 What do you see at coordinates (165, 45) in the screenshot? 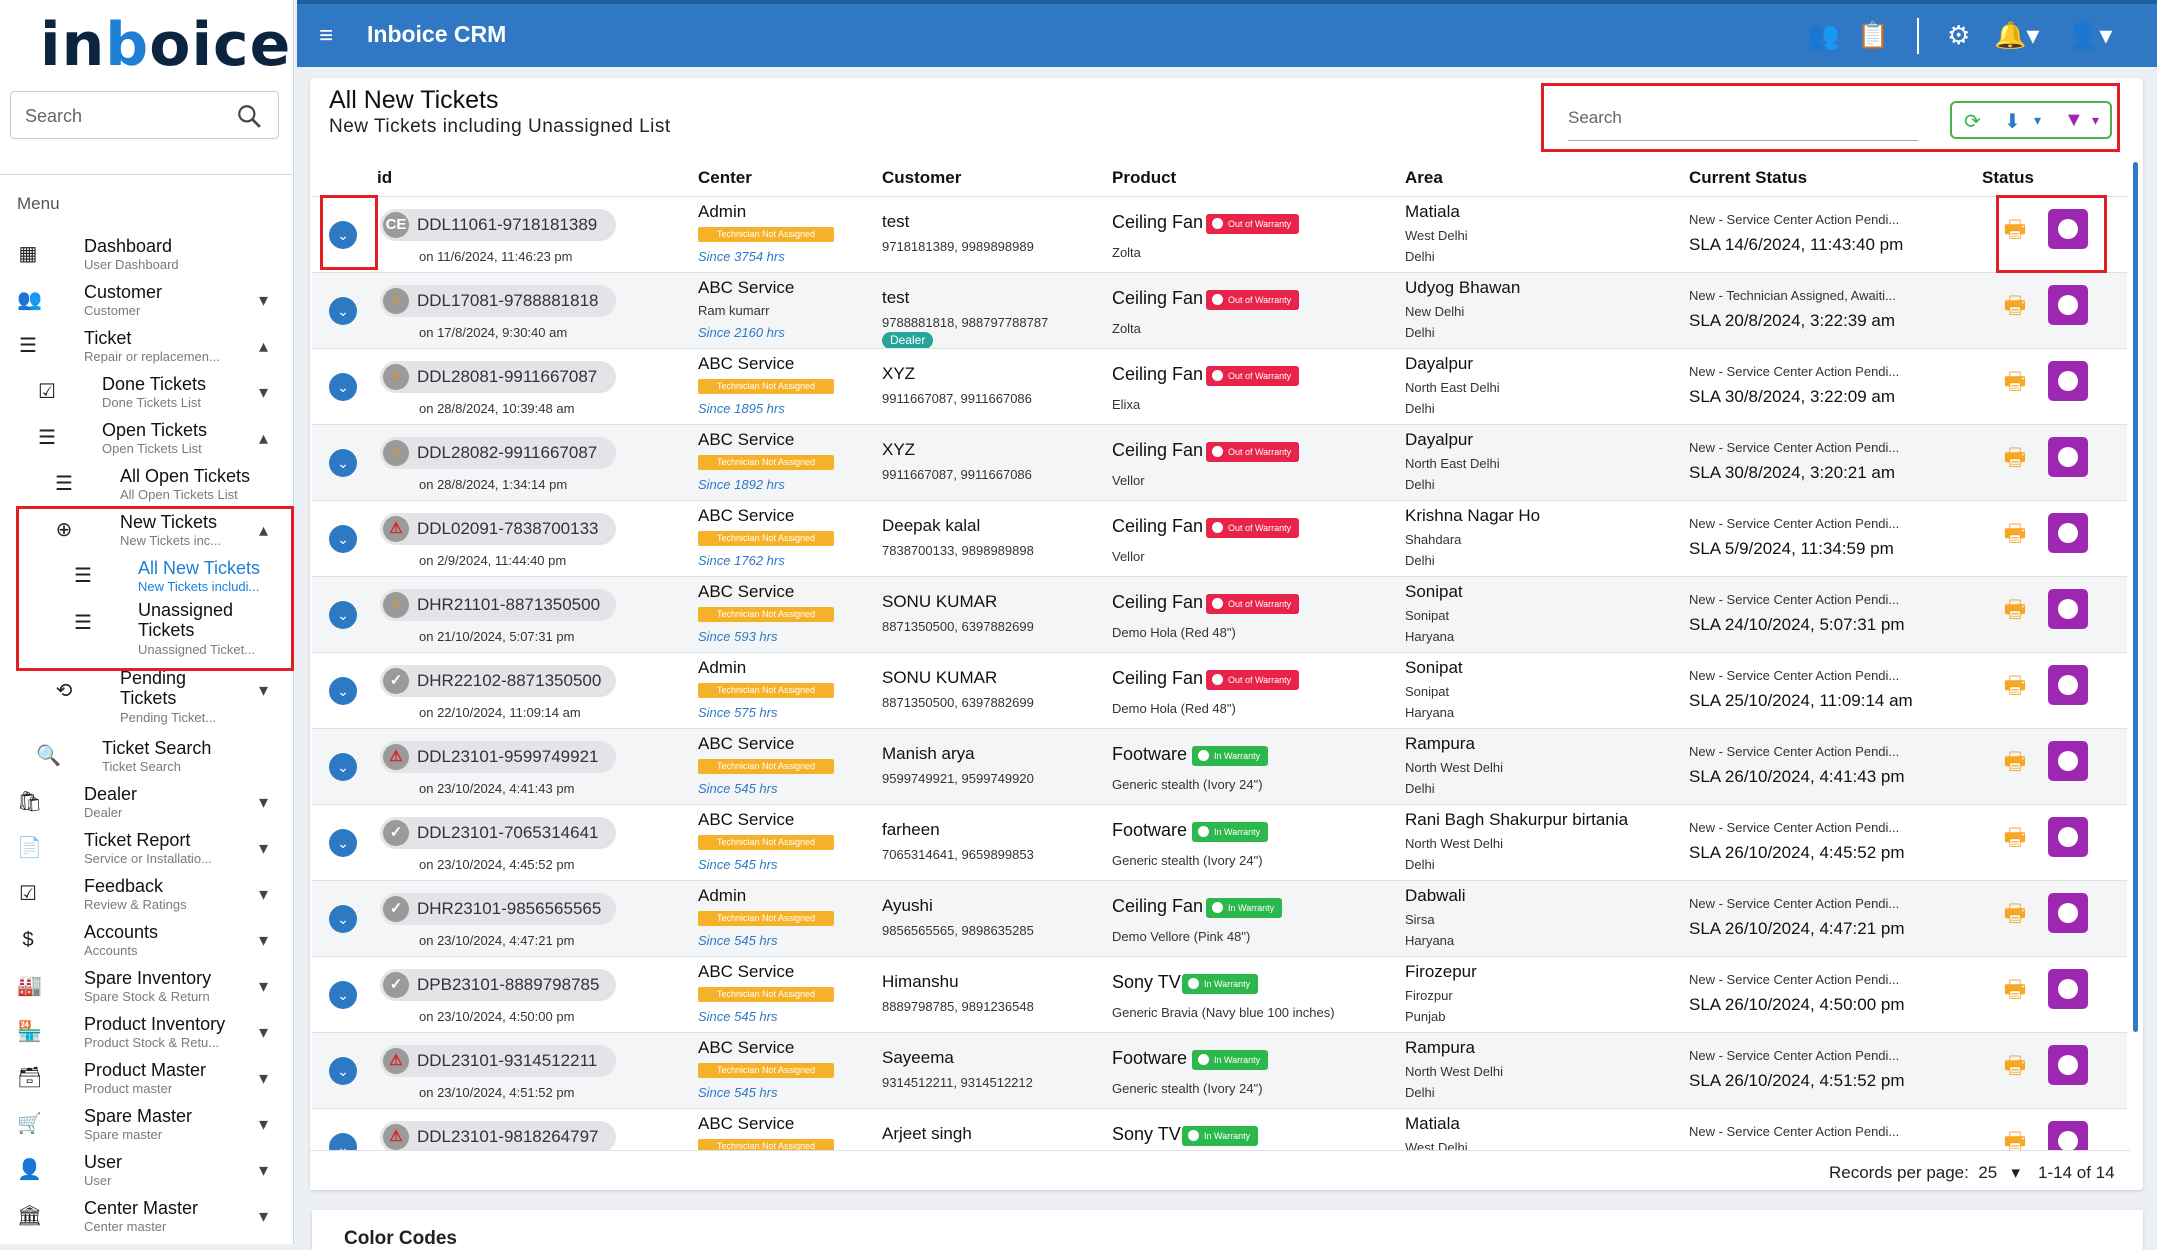
I see `app-logo: inboice` at bounding box center [165, 45].